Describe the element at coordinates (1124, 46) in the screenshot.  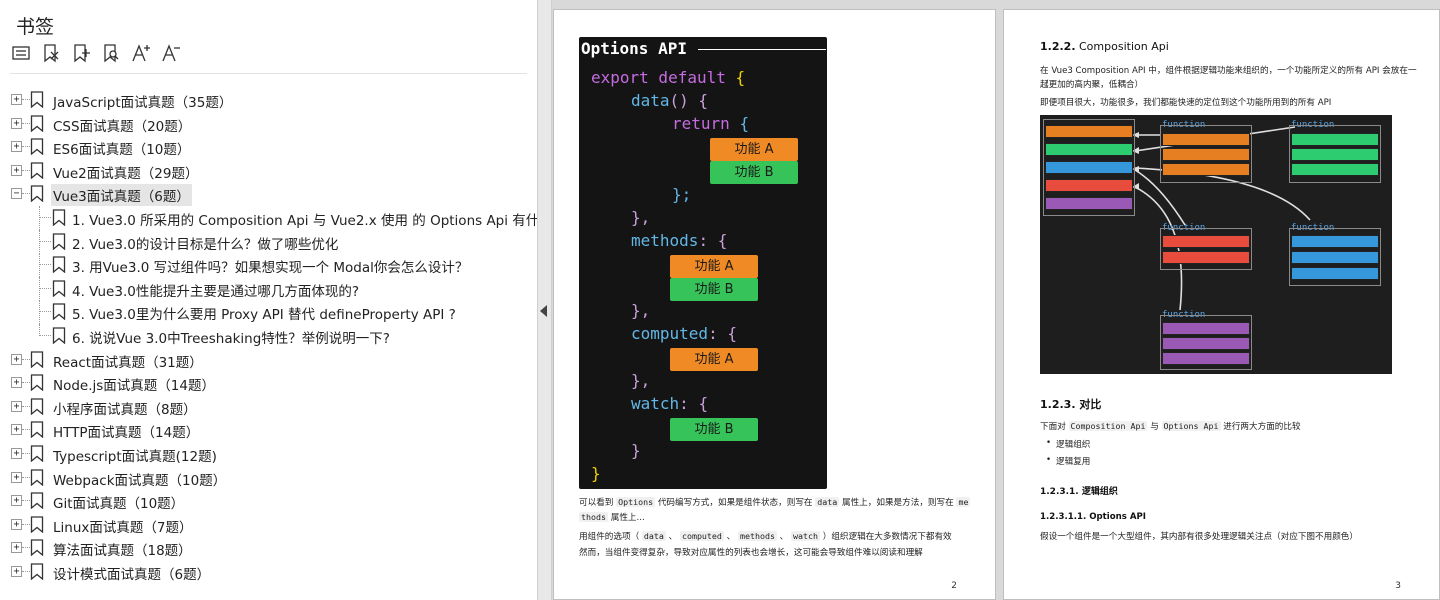
I see `heading-title: Composition Api` at that location.